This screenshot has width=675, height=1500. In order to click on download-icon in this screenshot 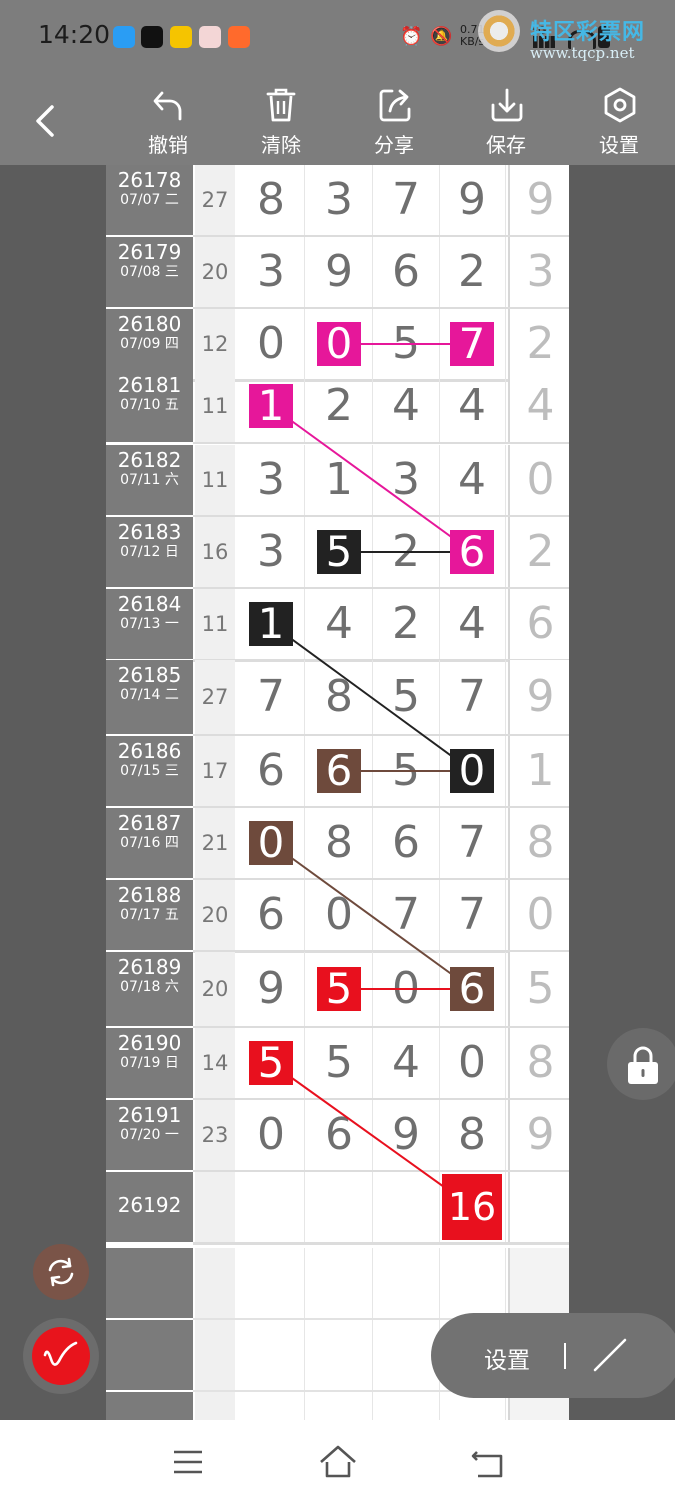, I will do `click(507, 105)`.